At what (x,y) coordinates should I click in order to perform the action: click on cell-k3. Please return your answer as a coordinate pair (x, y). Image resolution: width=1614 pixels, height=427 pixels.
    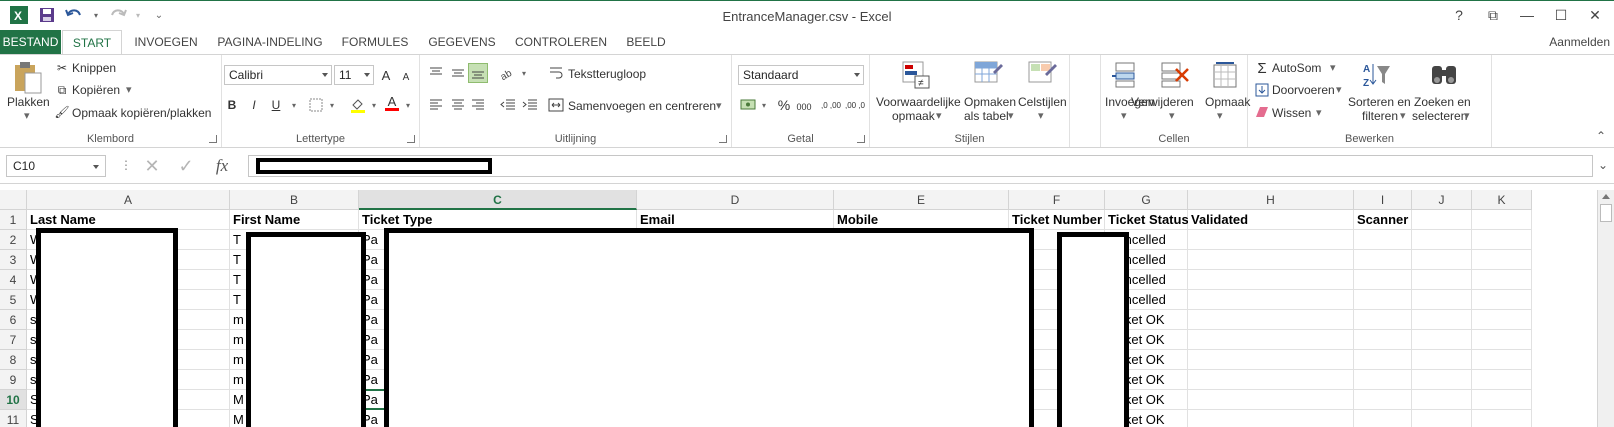
    Looking at the image, I should click on (1502, 260).